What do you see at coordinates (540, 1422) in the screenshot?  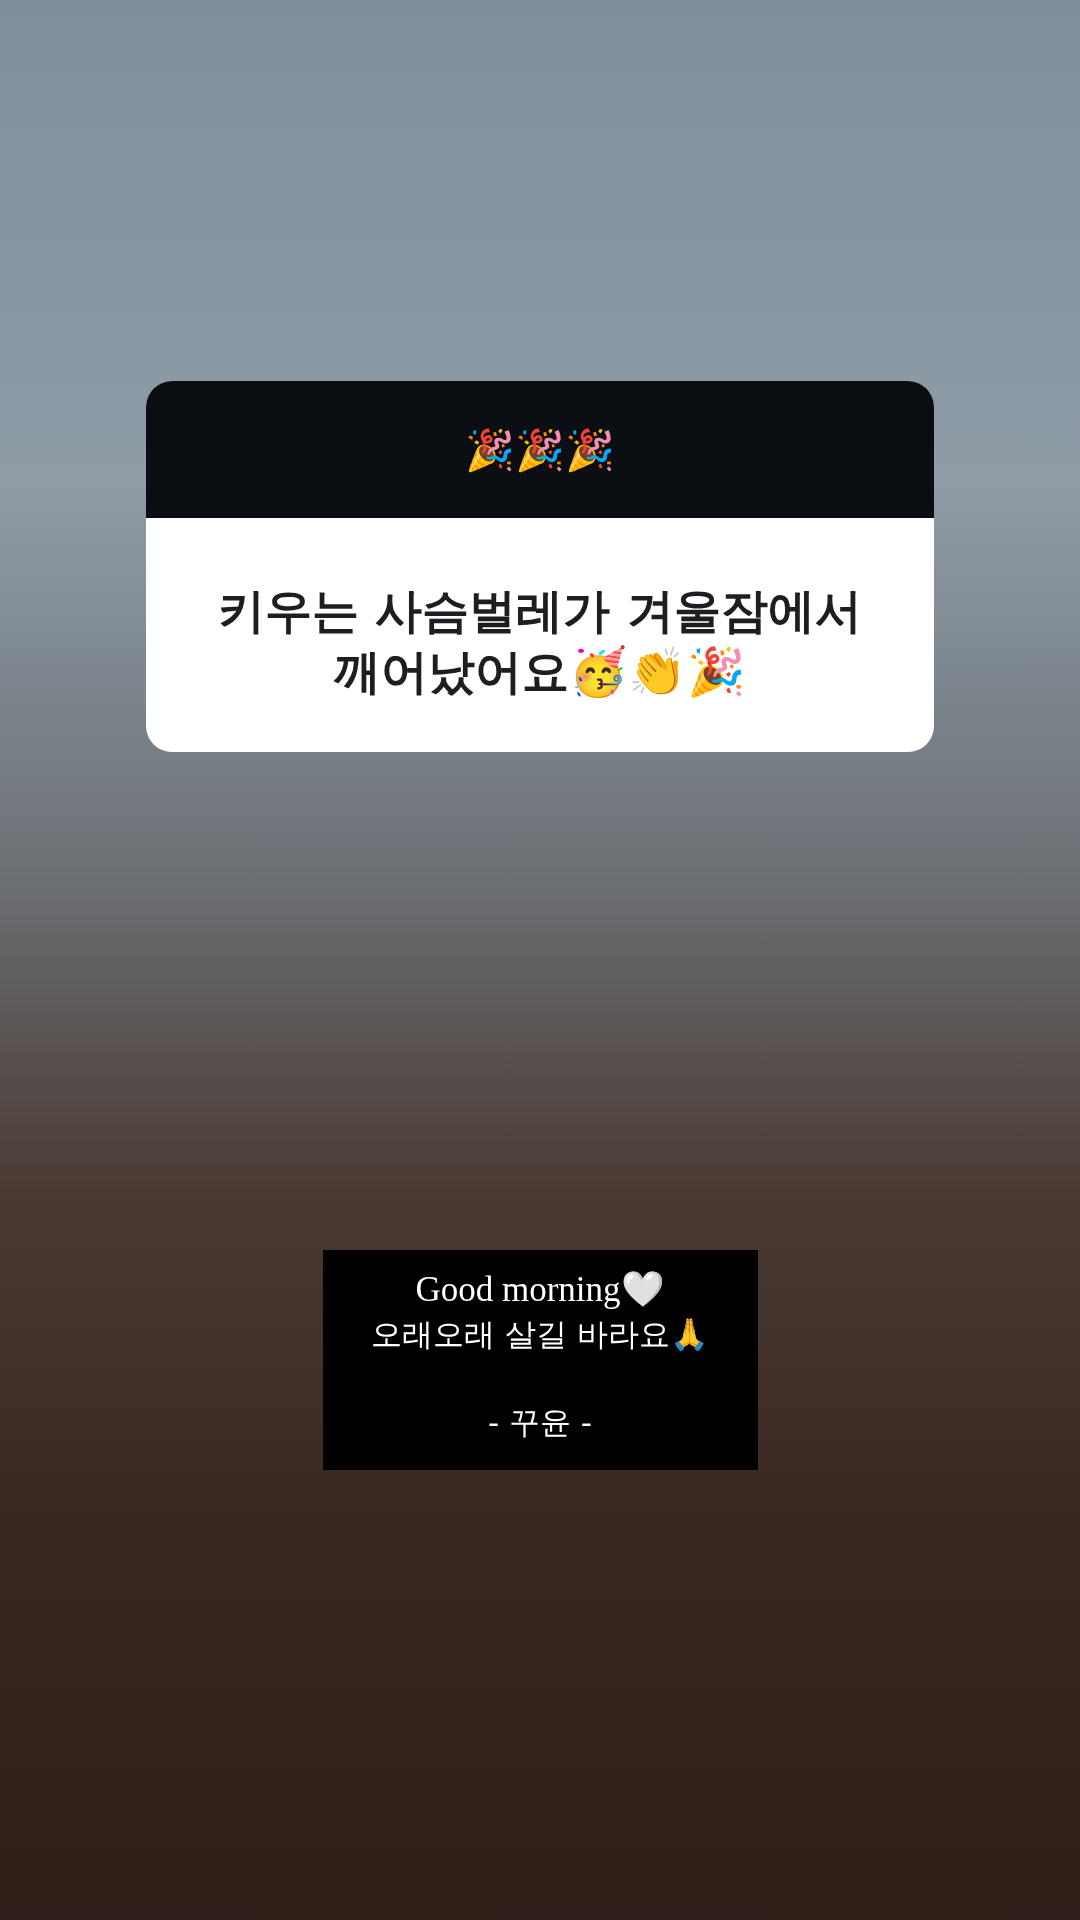 I see `caption-signature: - 꾸윤 -` at bounding box center [540, 1422].